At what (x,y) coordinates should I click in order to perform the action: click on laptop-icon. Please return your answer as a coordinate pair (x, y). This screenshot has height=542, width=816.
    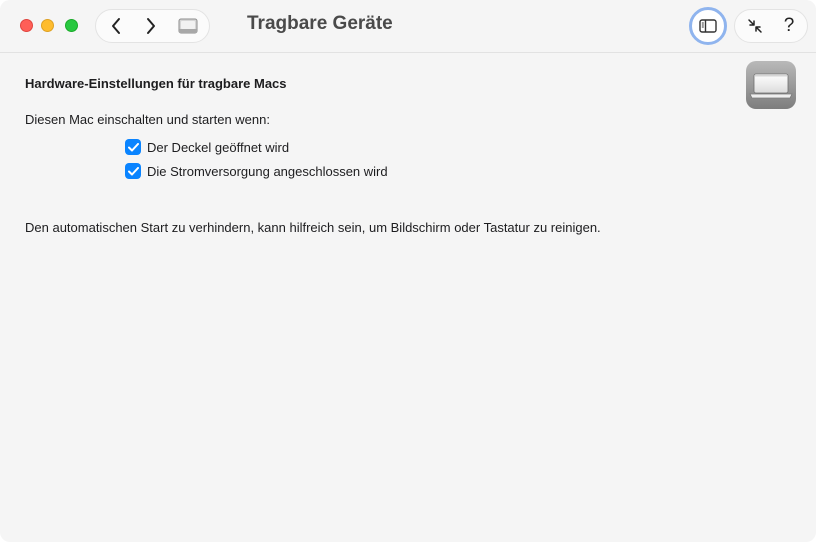
    Looking at the image, I should click on (771, 85).